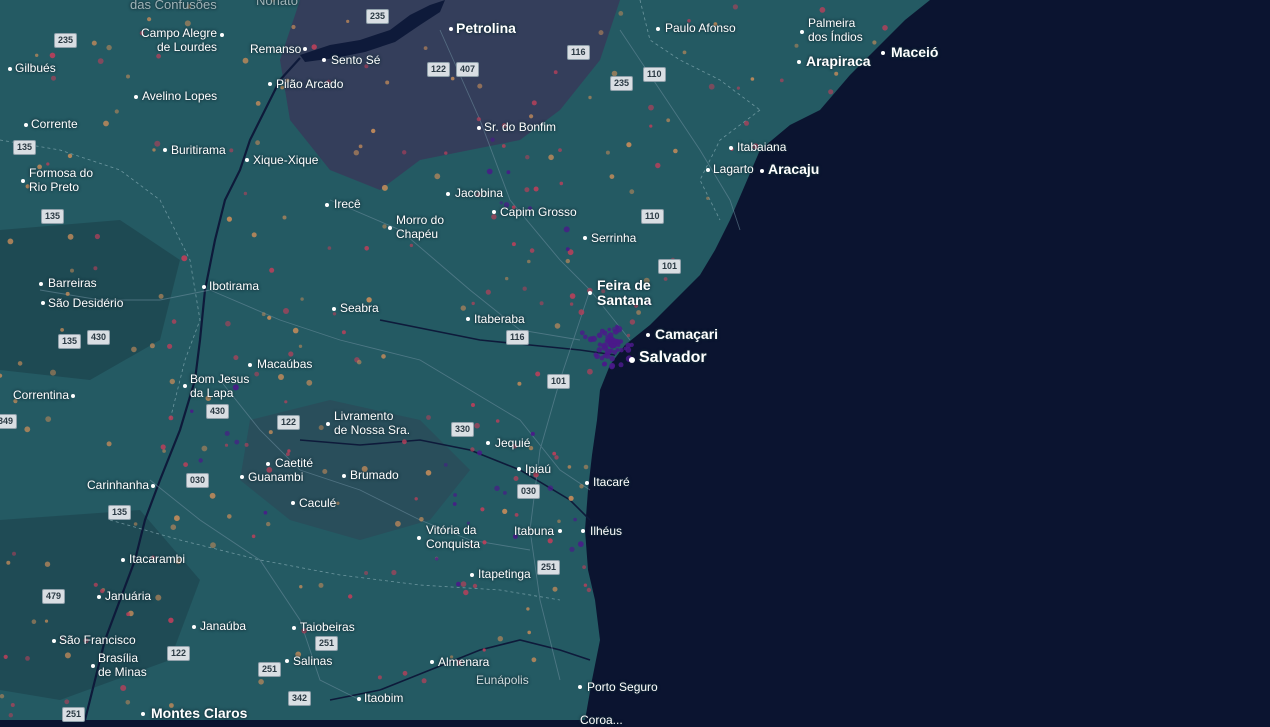 This screenshot has width=1270, height=727. Describe the element at coordinates (179, 40) in the screenshot. I see `place-campo-alegre-de-lourdes: Campo Alegre de Lourdes` at that location.